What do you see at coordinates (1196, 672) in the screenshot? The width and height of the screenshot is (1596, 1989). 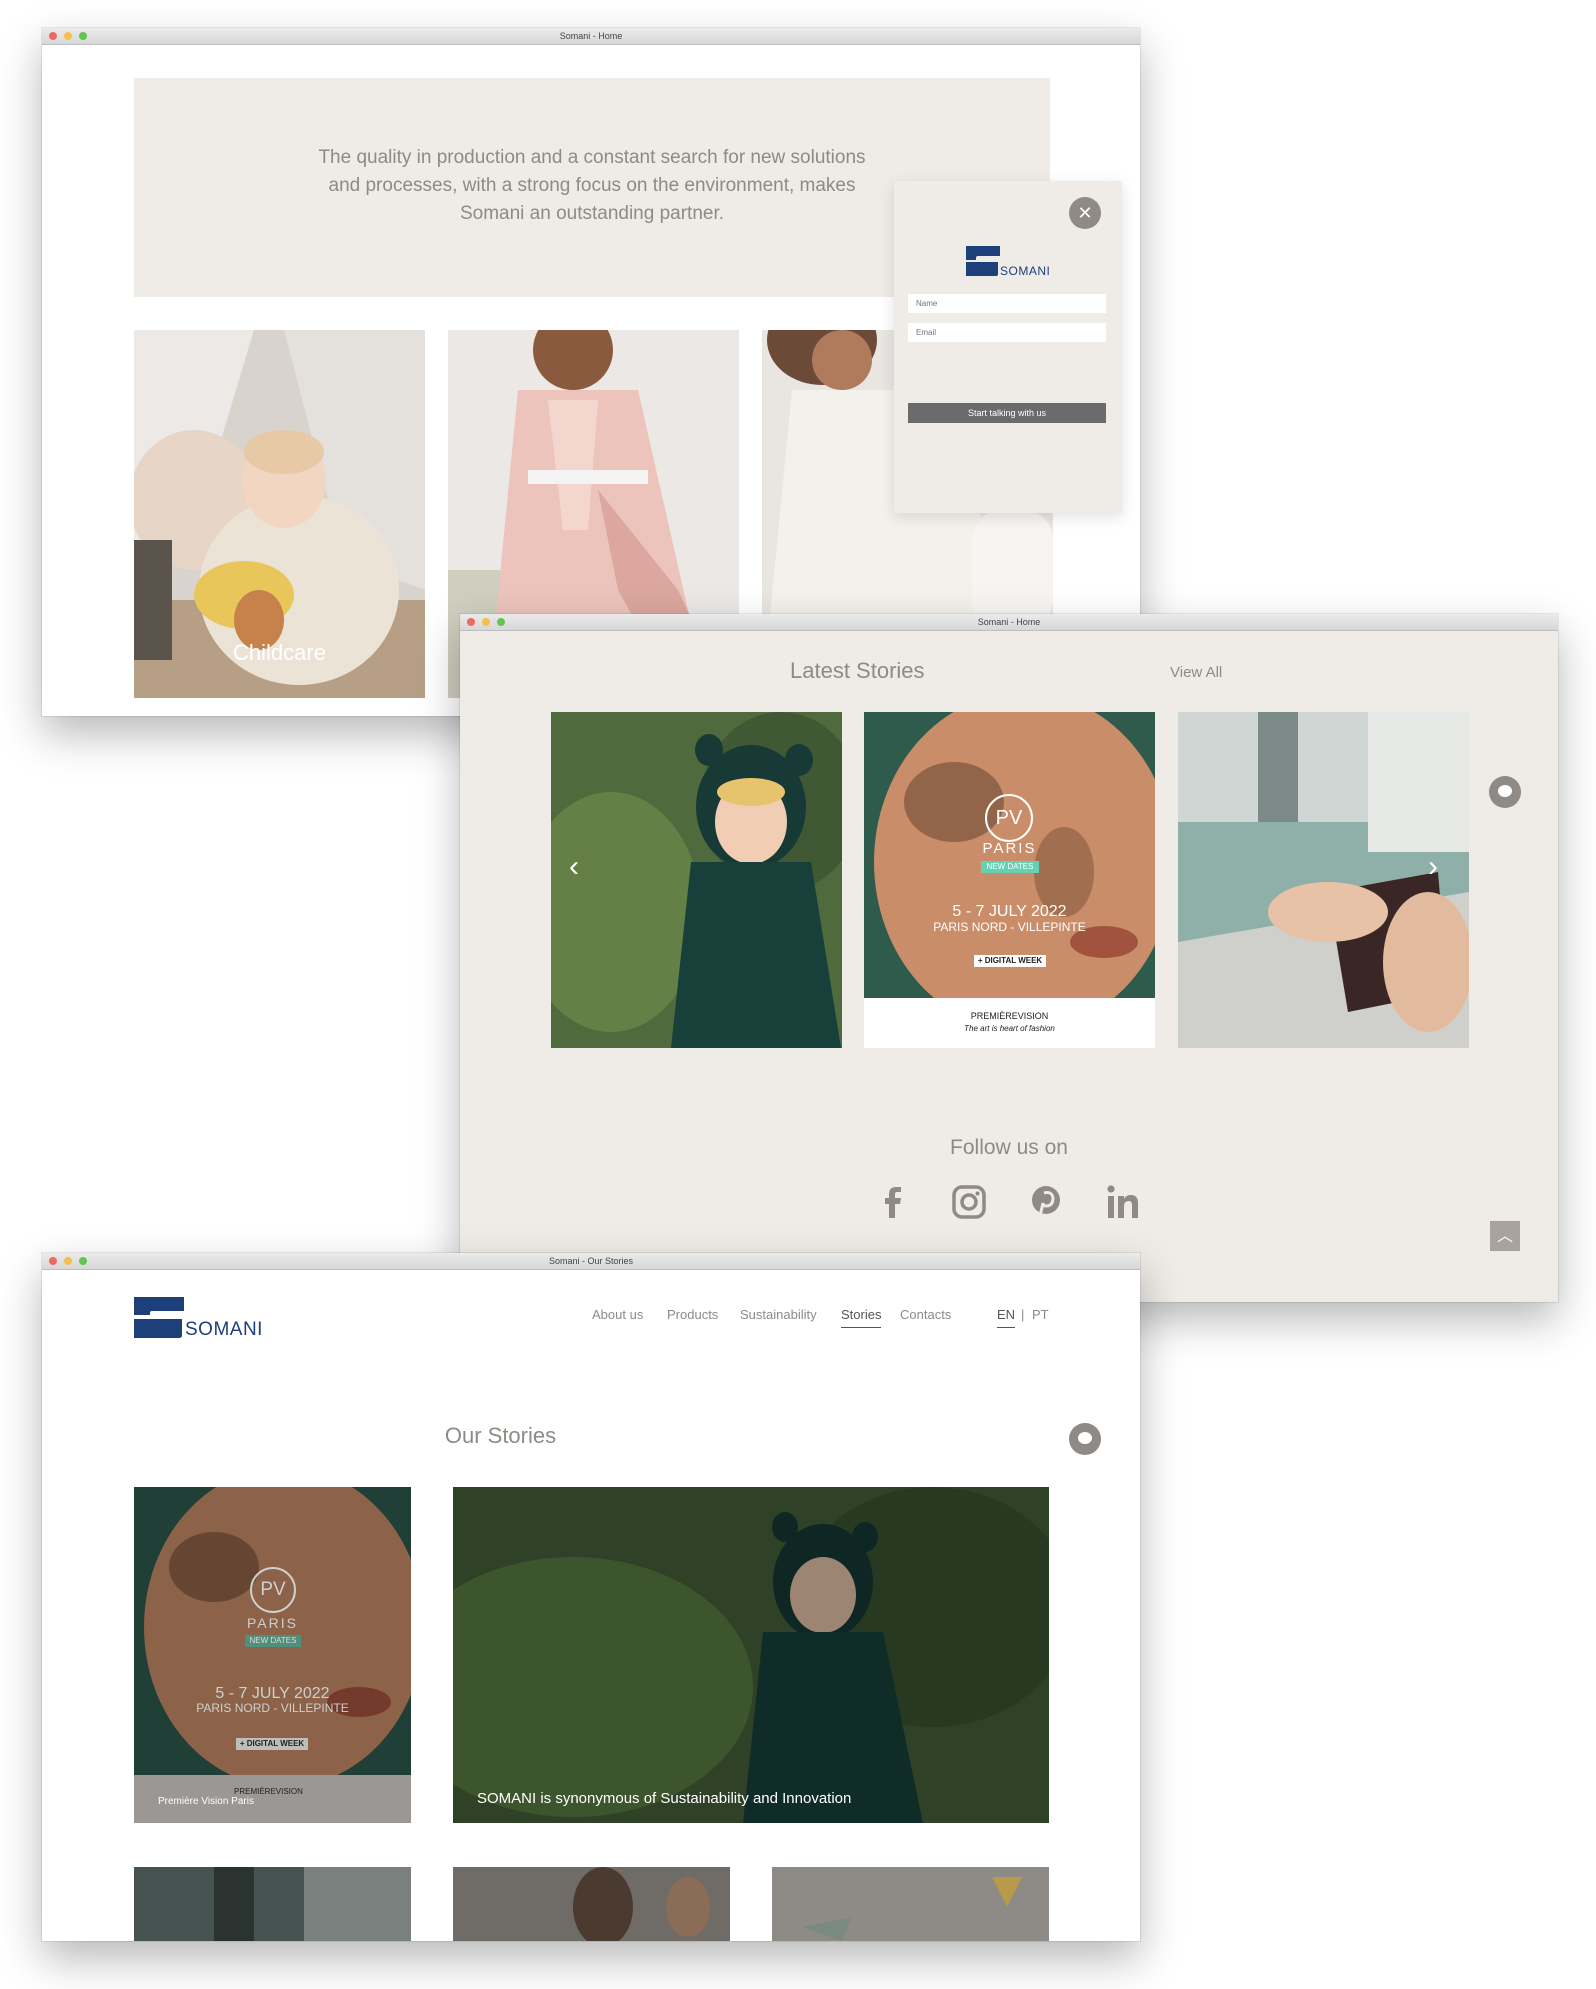 I see `view-all-link: View All` at bounding box center [1196, 672].